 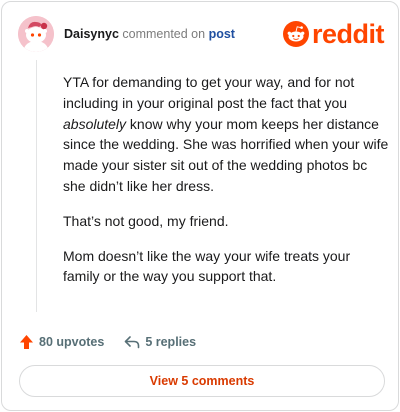 I want to click on byline-action-text: commented on, so click(x=164, y=34).